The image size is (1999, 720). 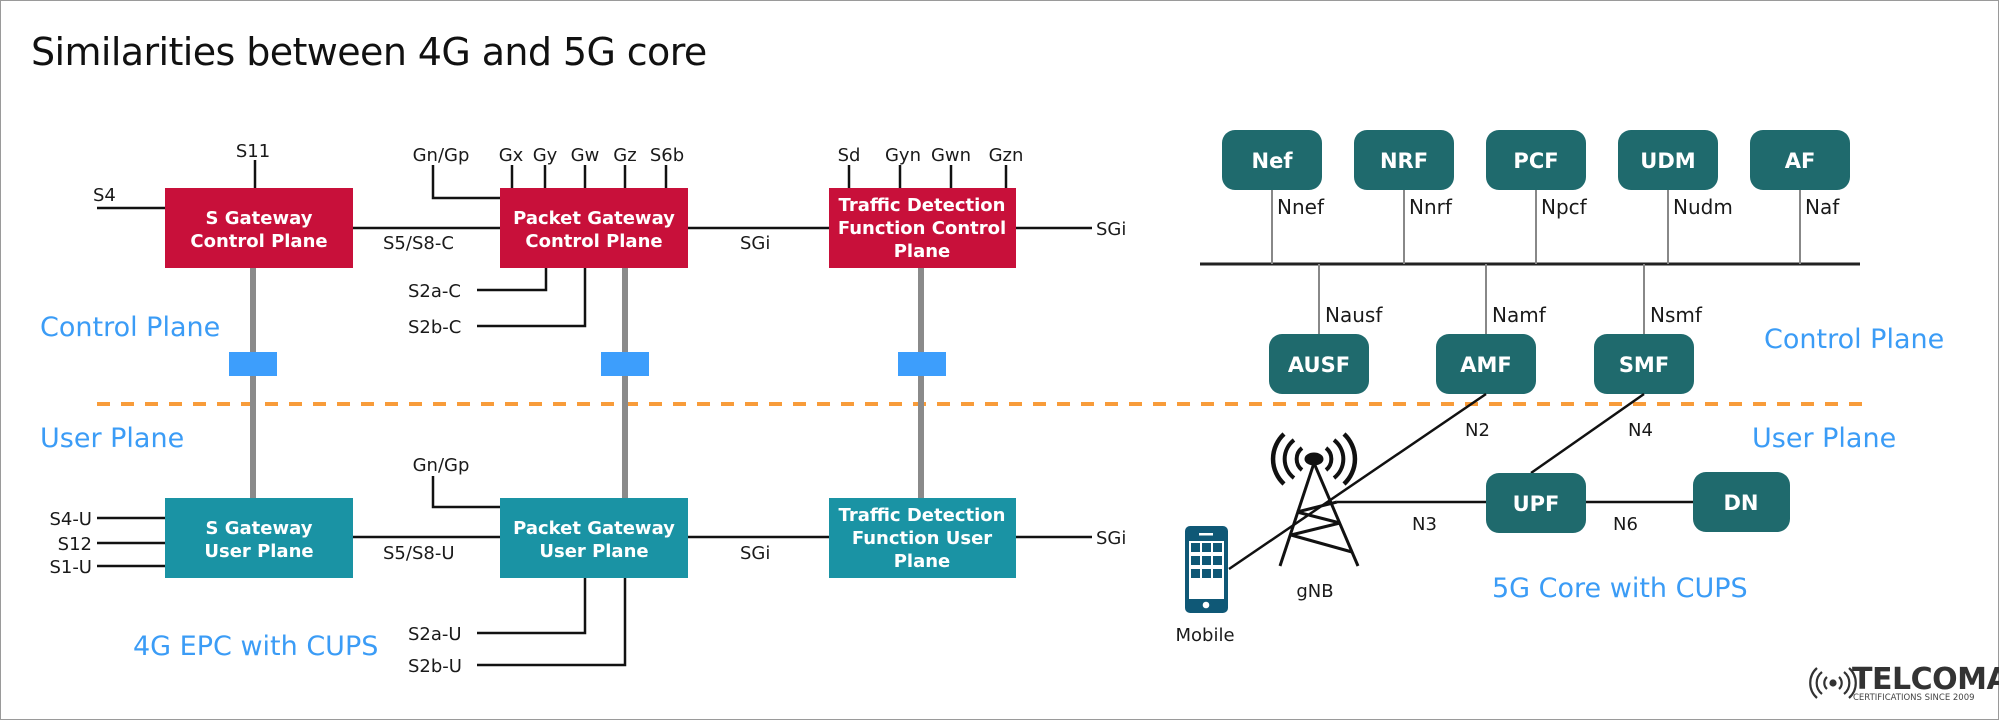 I want to click on iface-gngp-c: Gn/Gp, so click(x=441, y=155).